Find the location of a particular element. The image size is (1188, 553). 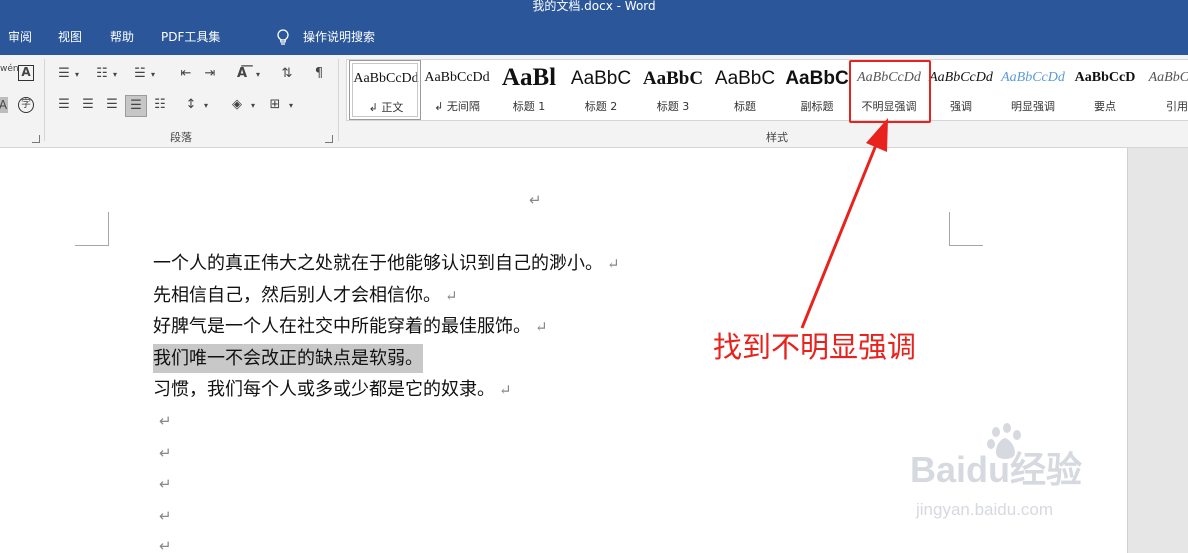

enclose-characters-icon: 字 is located at coordinates (26, 105).